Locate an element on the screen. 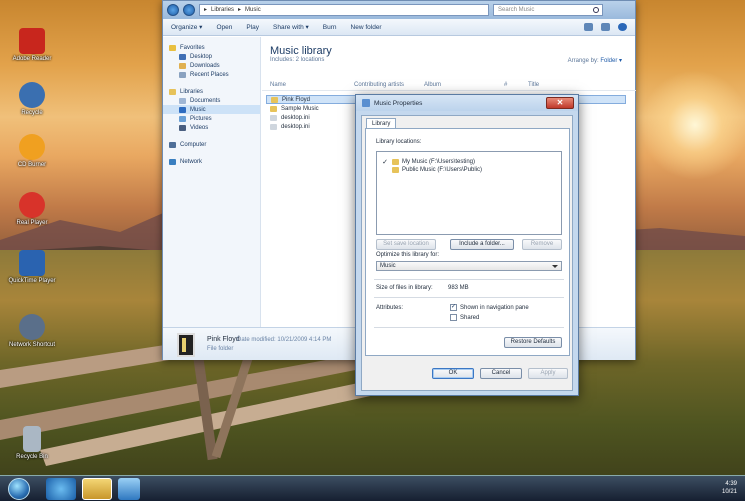  nav-label: Music is located at coordinates (198, 109).